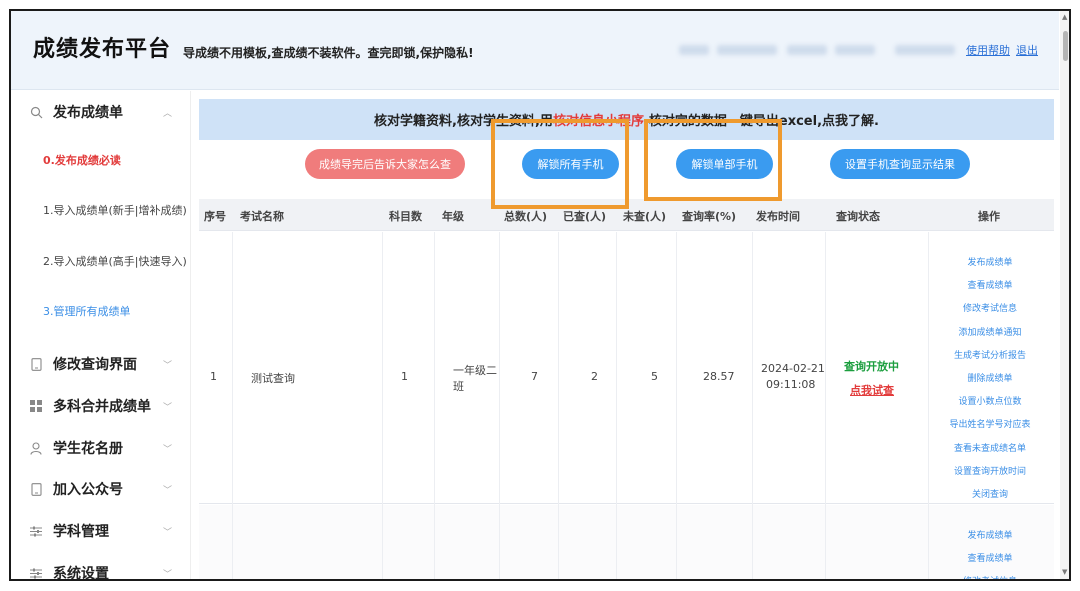 Image resolution: width=1080 pixels, height=591 pixels. Describe the element at coordinates (36, 448) in the screenshot. I see `user-icon` at that location.